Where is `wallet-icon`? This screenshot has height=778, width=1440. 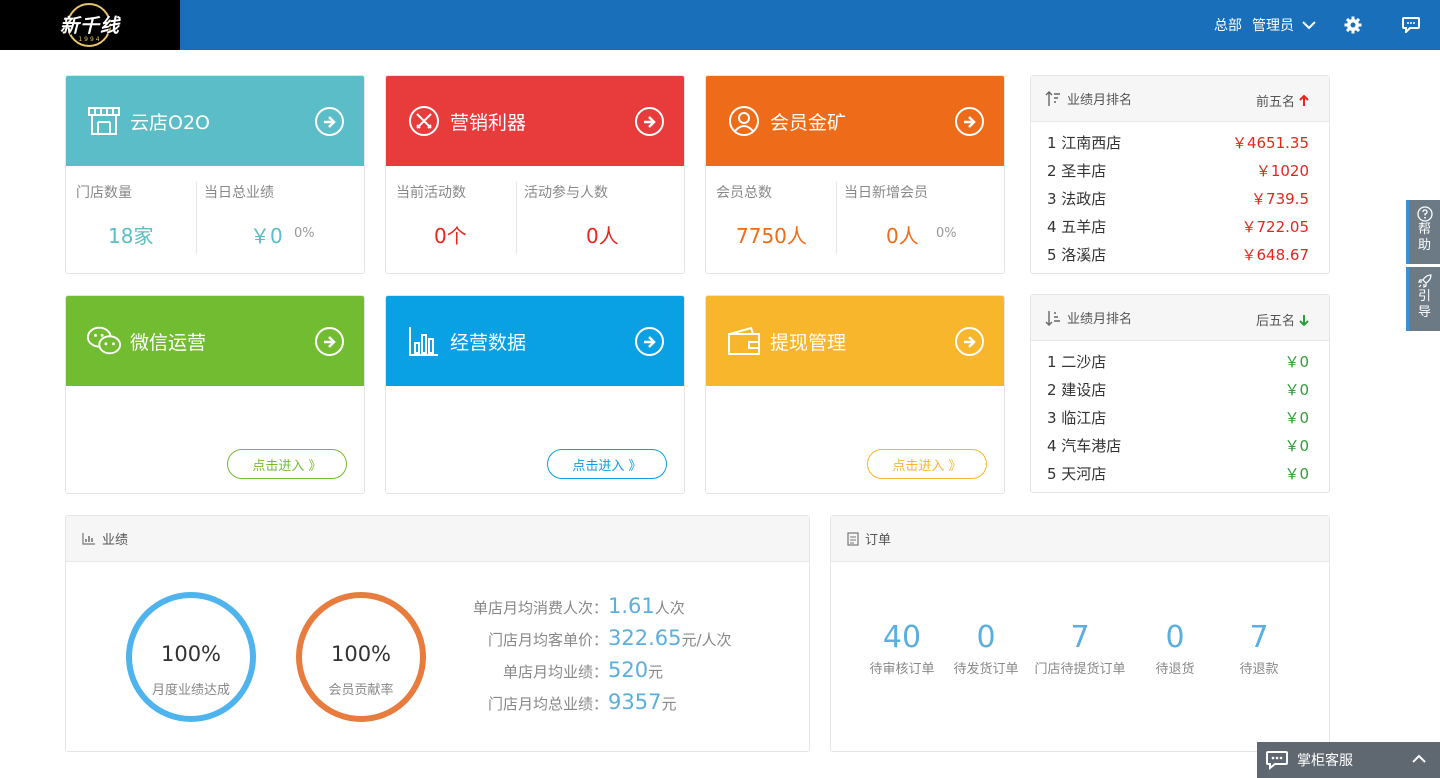 wallet-icon is located at coordinates (744, 341).